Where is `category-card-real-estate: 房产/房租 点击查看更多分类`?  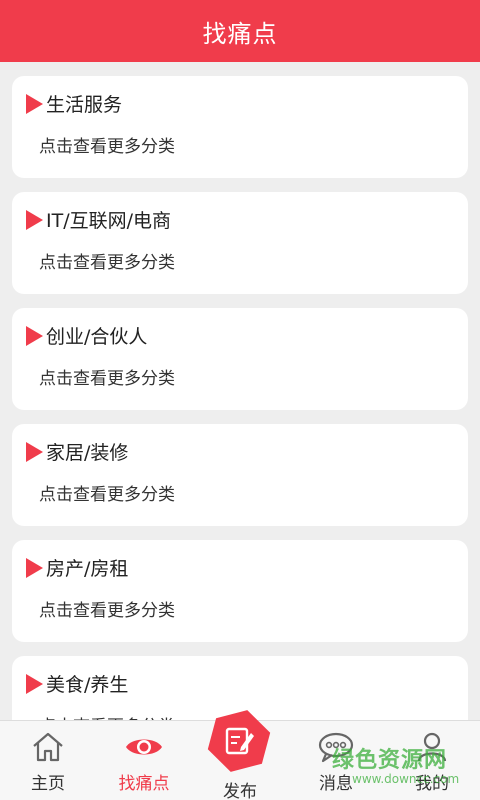 category-card-real-estate: 房产/房租 点击查看更多分类 is located at coordinates (240, 591).